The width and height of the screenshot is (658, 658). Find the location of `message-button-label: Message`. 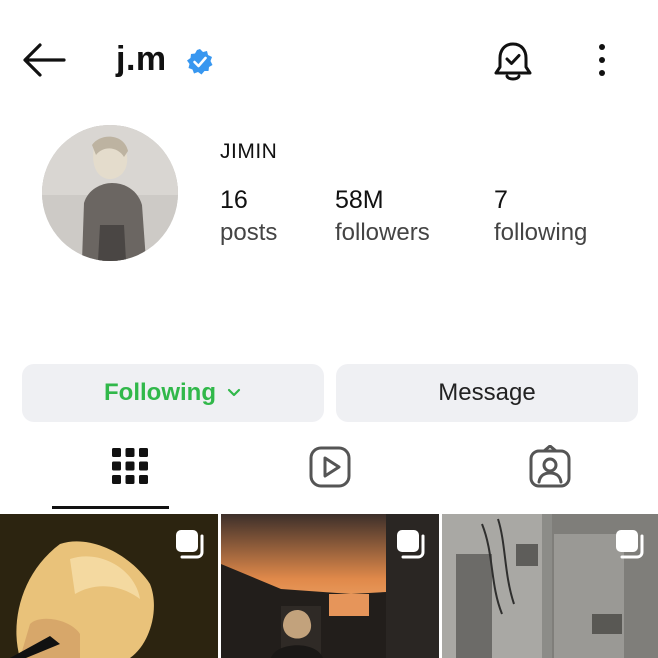

message-button-label: Message is located at coordinates (487, 392).